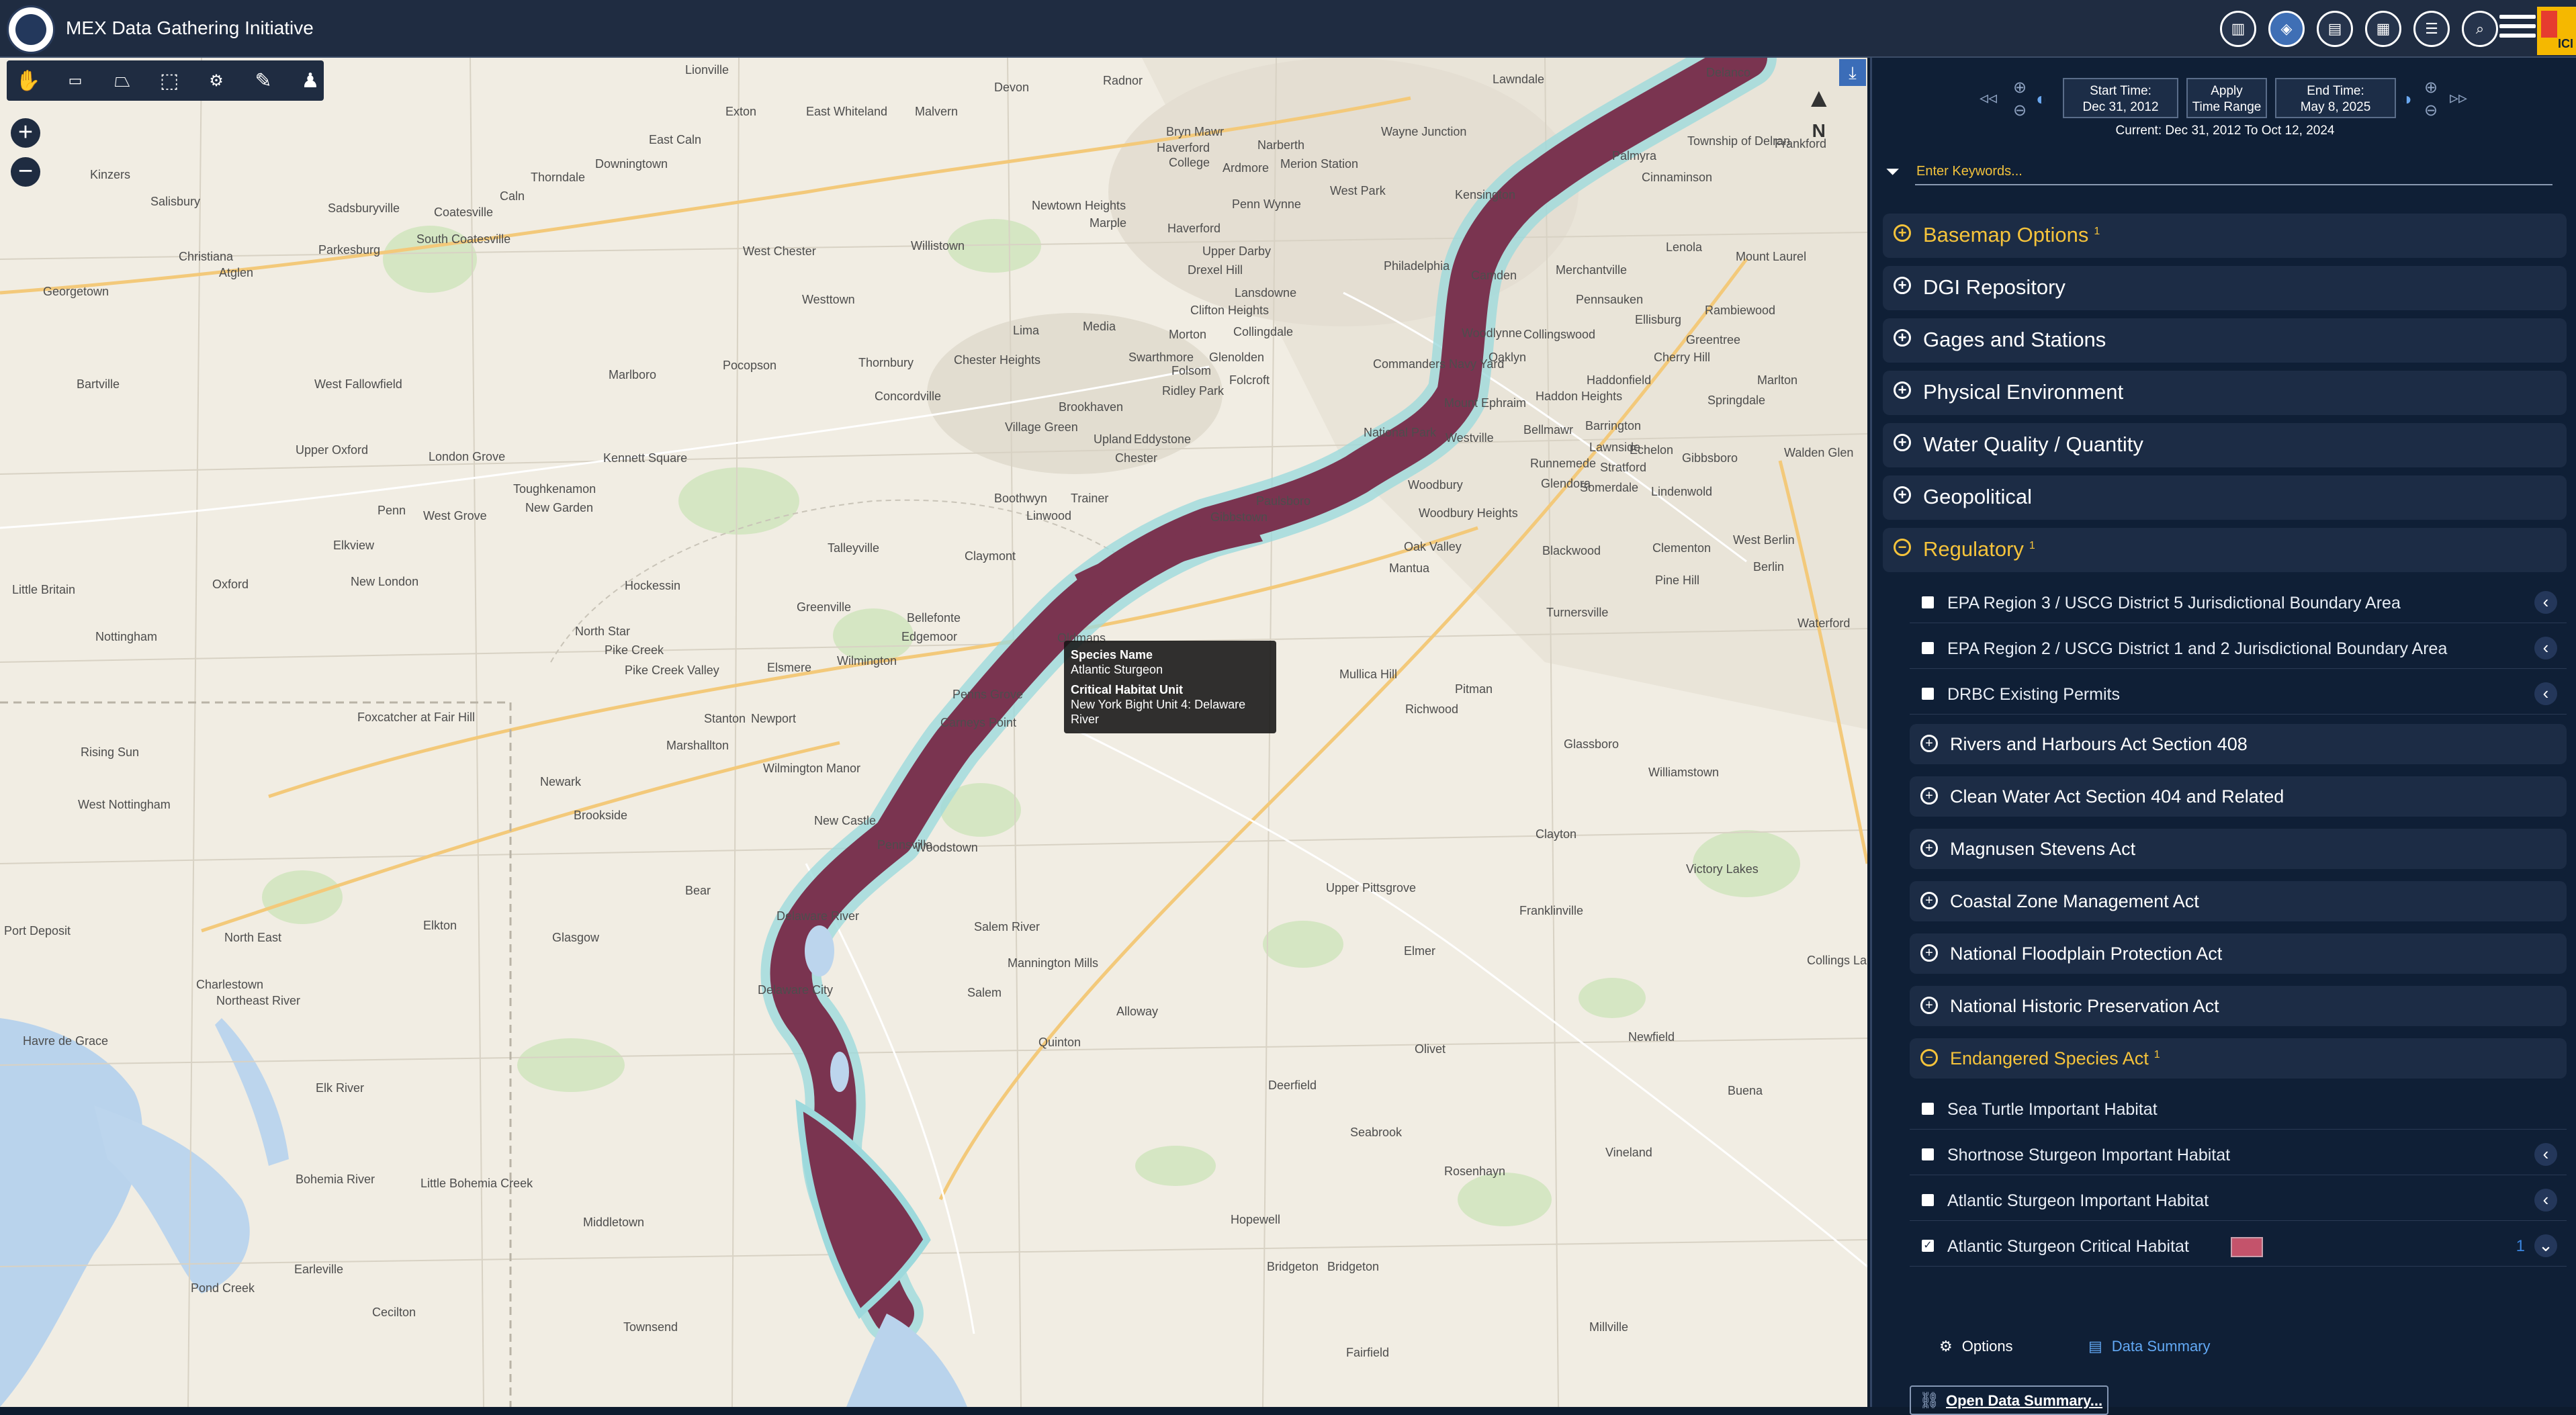 The height and width of the screenshot is (1415, 2576). Describe the element at coordinates (385, 581) in the screenshot. I see `map-label: New London` at that location.